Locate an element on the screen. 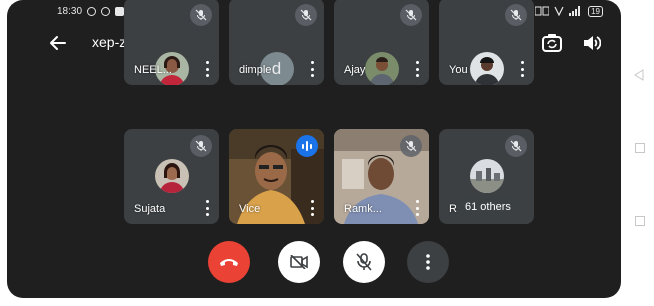 Image resolution: width=654 pixels, height=306 pixels. signal-icon is located at coordinates (575, 11).